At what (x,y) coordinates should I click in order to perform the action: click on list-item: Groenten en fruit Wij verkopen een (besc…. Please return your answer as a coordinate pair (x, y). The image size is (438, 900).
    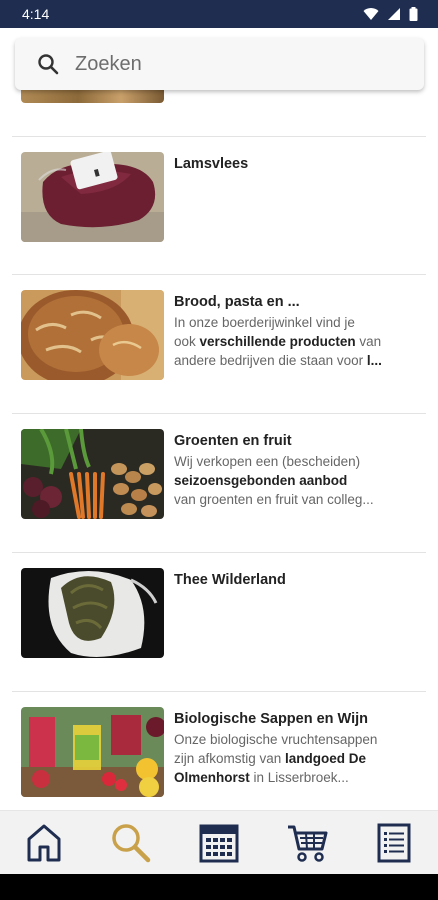
    Looking at the image, I should click on (223, 474).